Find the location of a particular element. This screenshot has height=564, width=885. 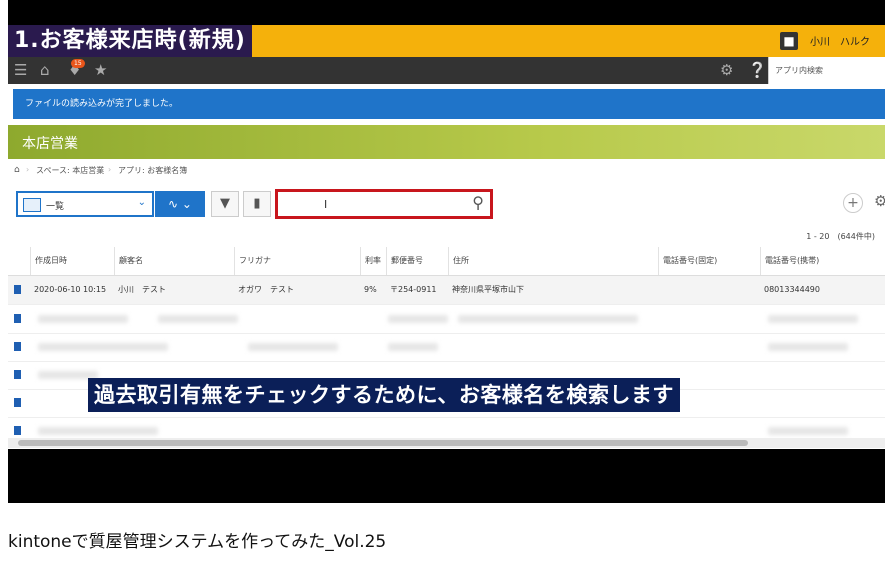

table-cell: 2020-06-10 10:15 is located at coordinates (70, 289).